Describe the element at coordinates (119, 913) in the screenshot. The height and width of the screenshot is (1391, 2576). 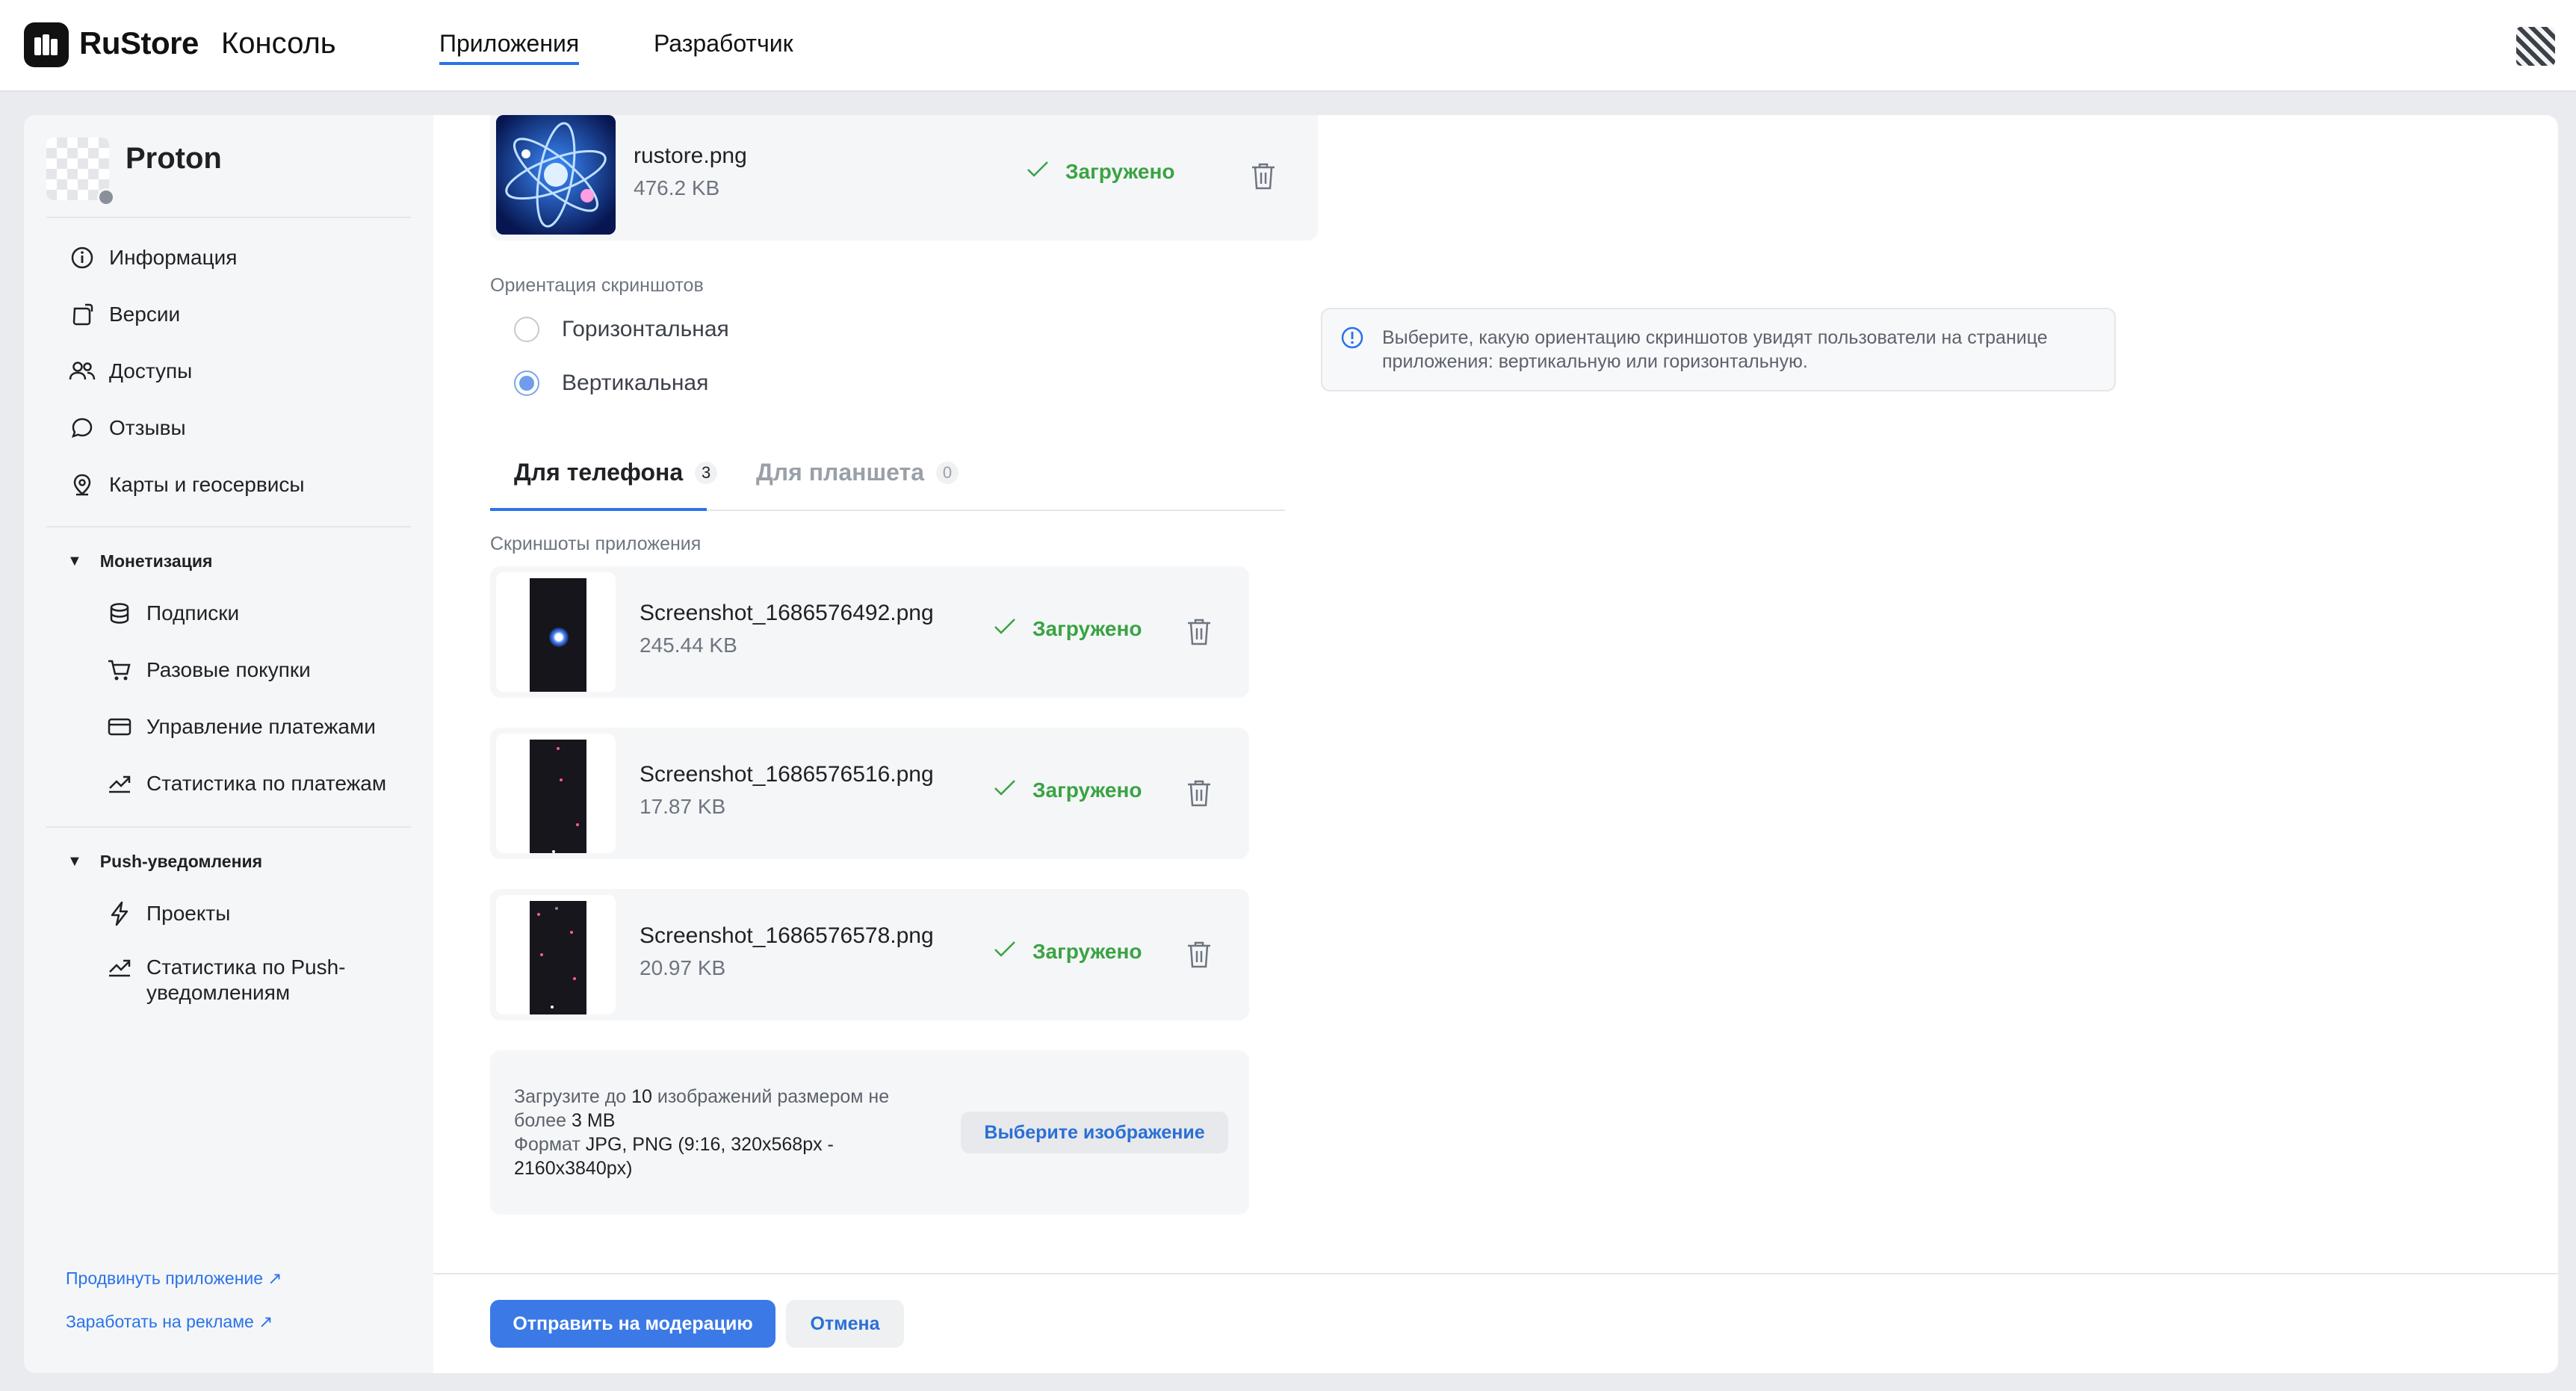
I see `lightning-icon` at that location.